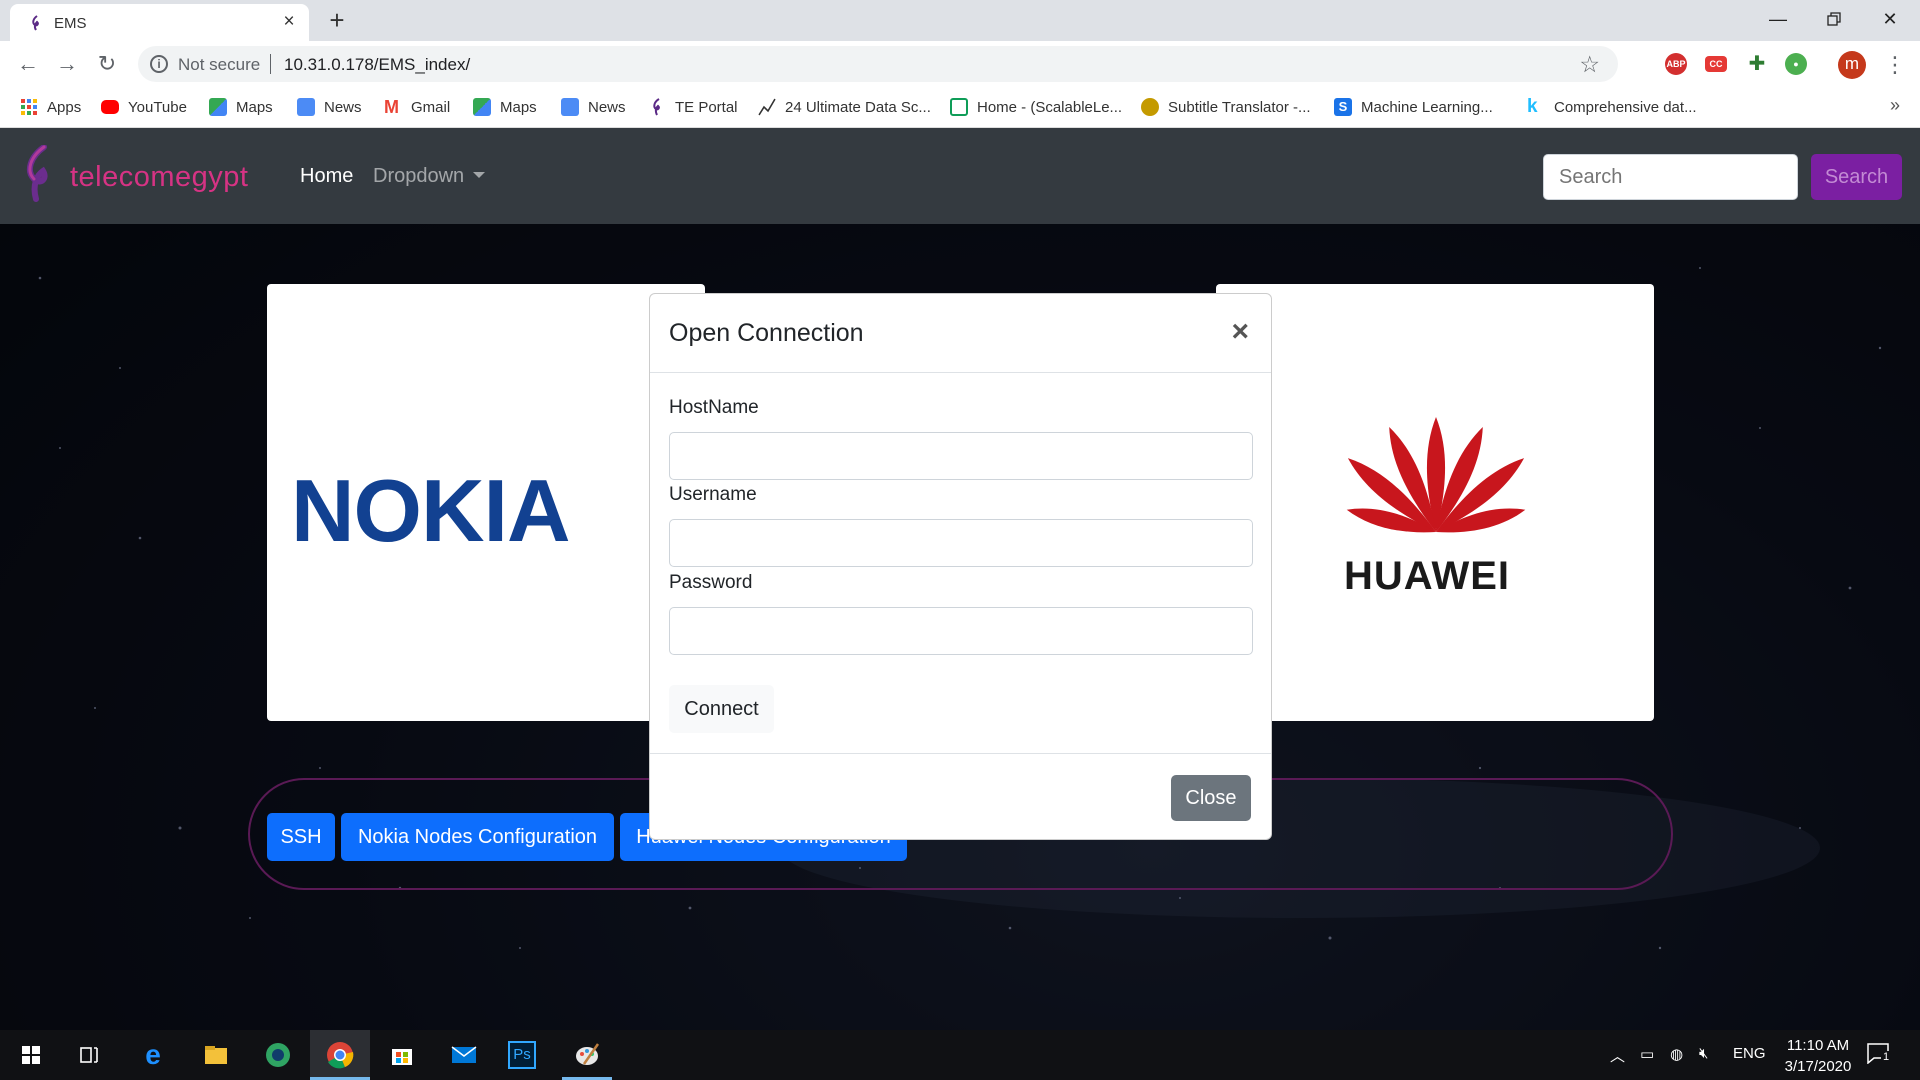 This screenshot has width=1920, height=1080. What do you see at coordinates (107, 64) in the screenshot?
I see `reload-icon: ↻` at bounding box center [107, 64].